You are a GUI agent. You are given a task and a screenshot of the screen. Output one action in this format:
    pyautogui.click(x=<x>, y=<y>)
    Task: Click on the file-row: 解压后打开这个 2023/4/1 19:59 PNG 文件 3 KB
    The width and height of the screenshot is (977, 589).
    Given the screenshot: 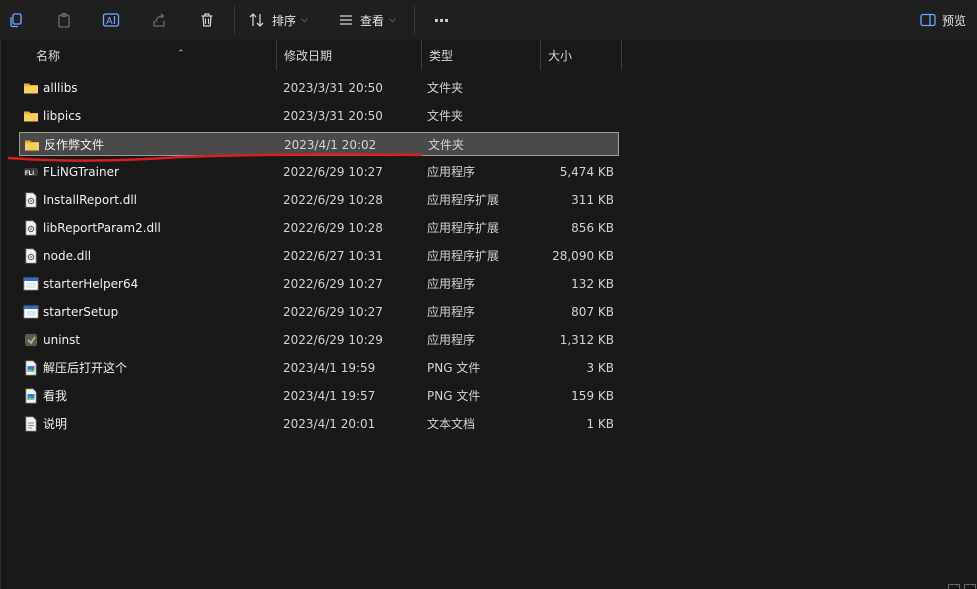 What is the action you would take?
    pyautogui.click(x=319, y=368)
    